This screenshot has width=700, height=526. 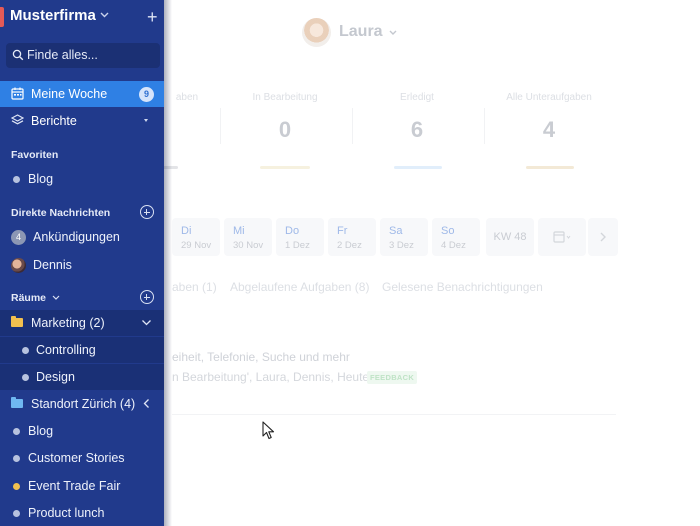 What do you see at coordinates (292, 231) in the screenshot?
I see `day-name: Do` at bounding box center [292, 231].